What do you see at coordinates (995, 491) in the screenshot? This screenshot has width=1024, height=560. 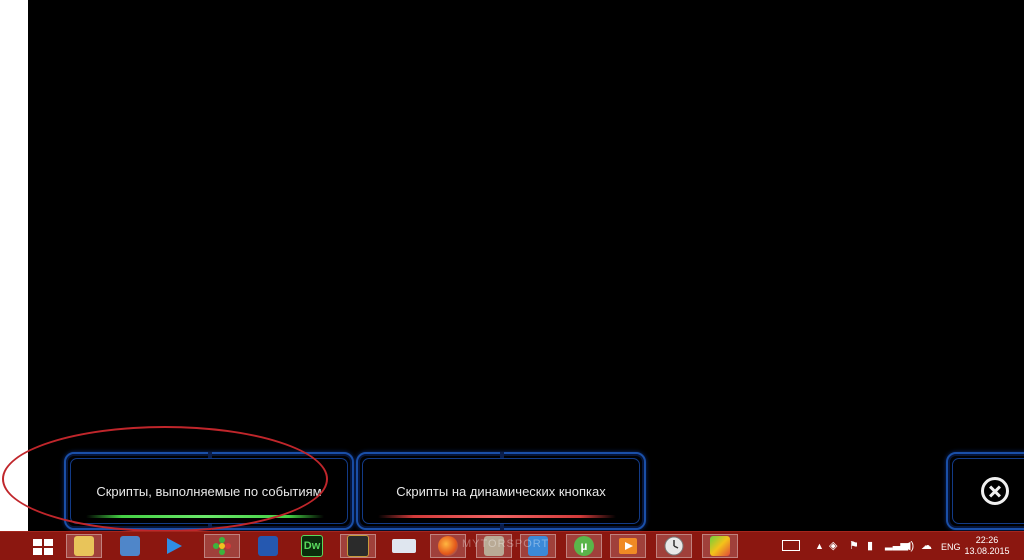 I see `close-circle-icon` at bounding box center [995, 491].